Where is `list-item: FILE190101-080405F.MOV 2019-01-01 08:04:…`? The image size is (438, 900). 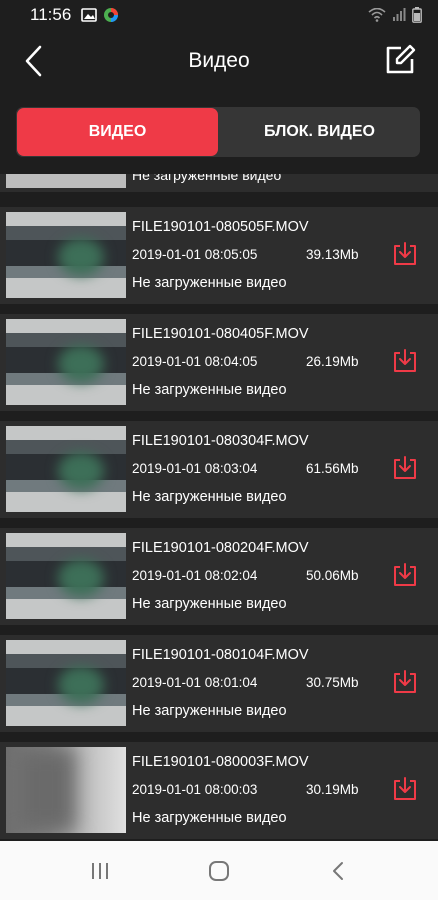 list-item: FILE190101-080405F.MOV 2019-01-01 08:04:… is located at coordinates (219, 362).